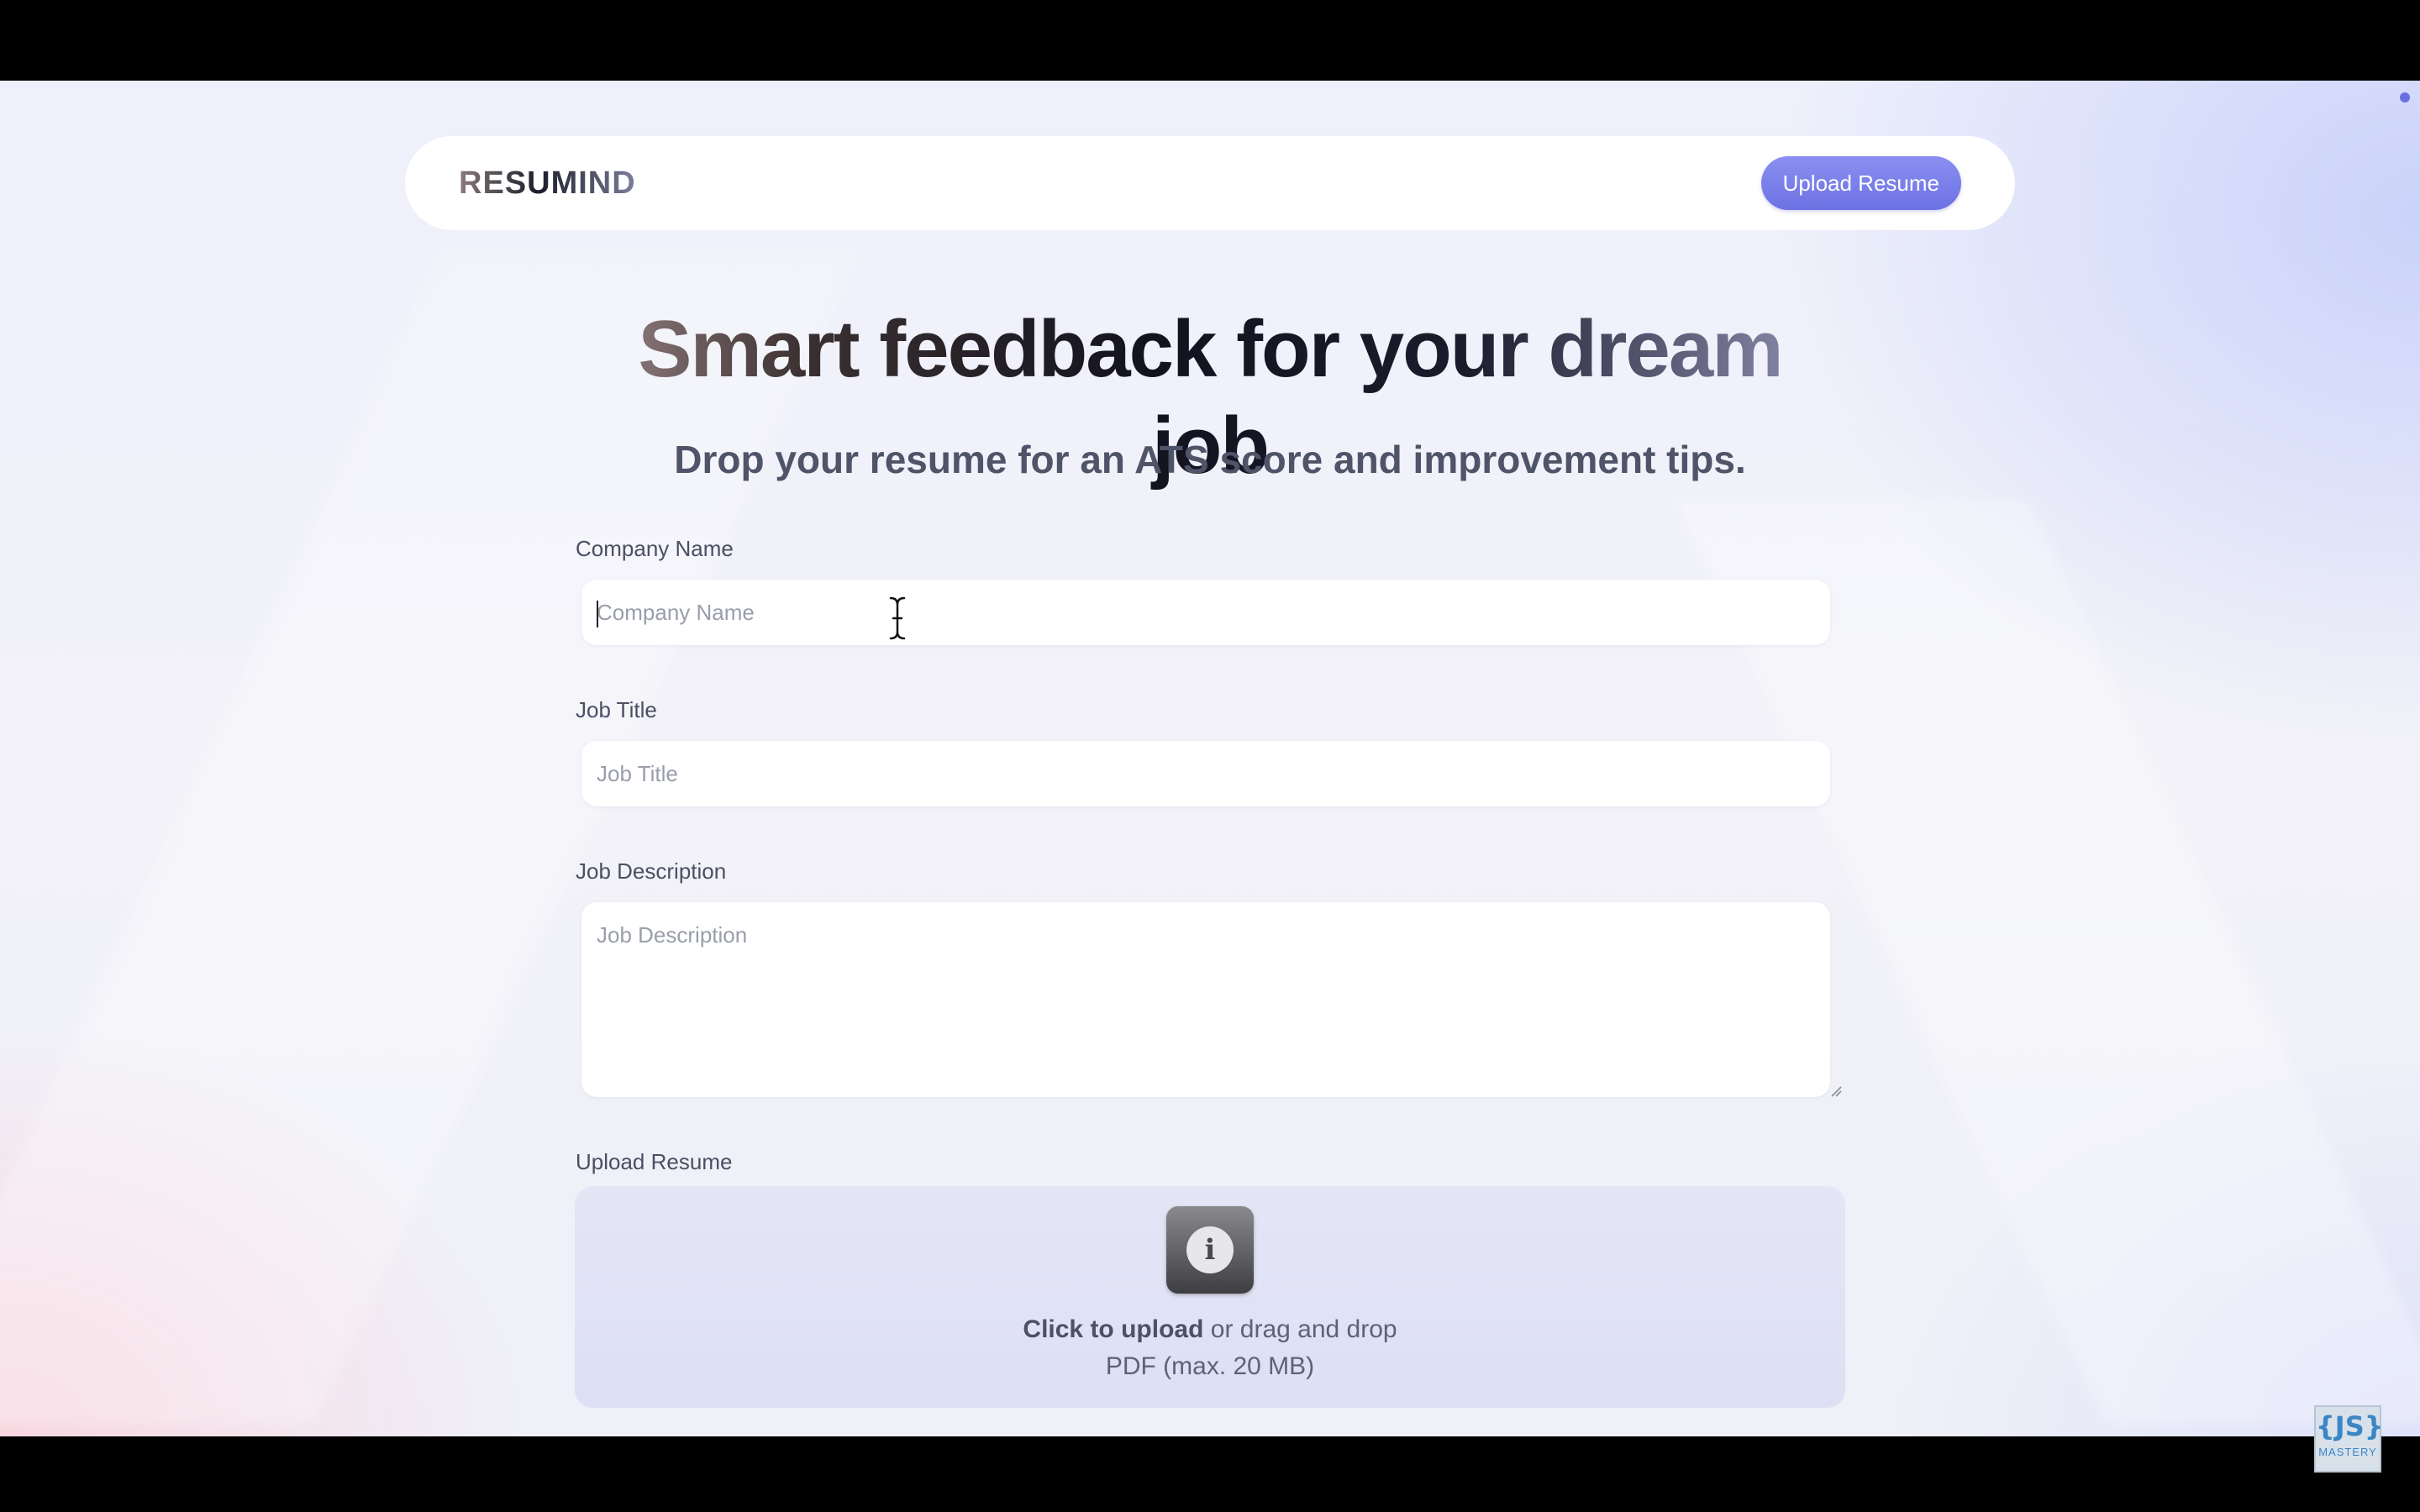  What do you see at coordinates (2405, 97) in the screenshot?
I see `indicator-dot` at bounding box center [2405, 97].